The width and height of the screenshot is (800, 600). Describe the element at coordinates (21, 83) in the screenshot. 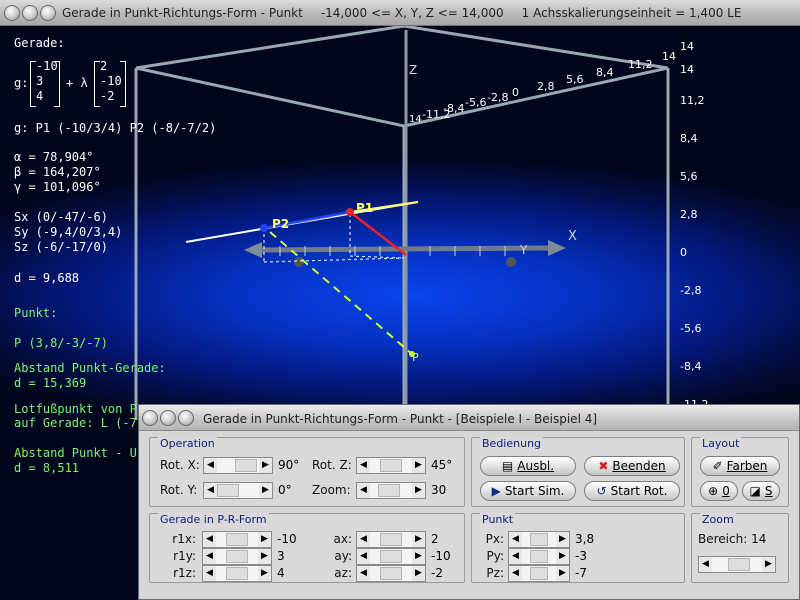

I see `g-prefix: g:` at that location.